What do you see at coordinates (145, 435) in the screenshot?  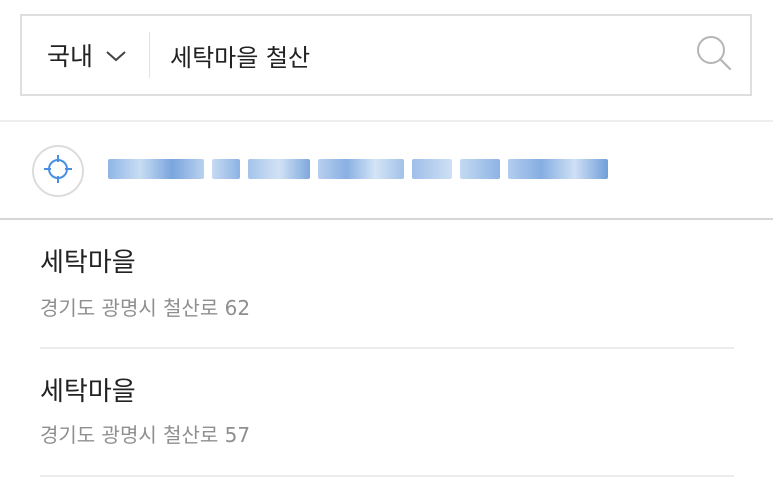 I see `result-address: 경기도 광명시 철산로 57` at bounding box center [145, 435].